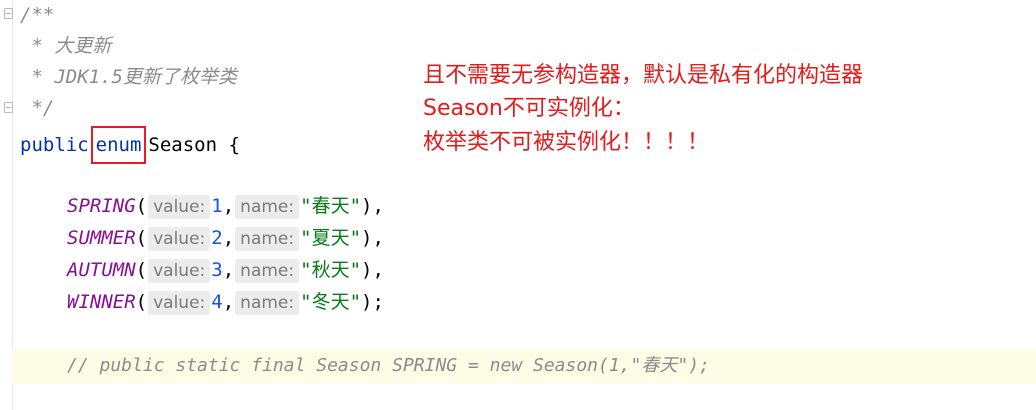  Describe the element at coordinates (101, 238) in the screenshot. I see `constant-name: SUMMER` at that location.